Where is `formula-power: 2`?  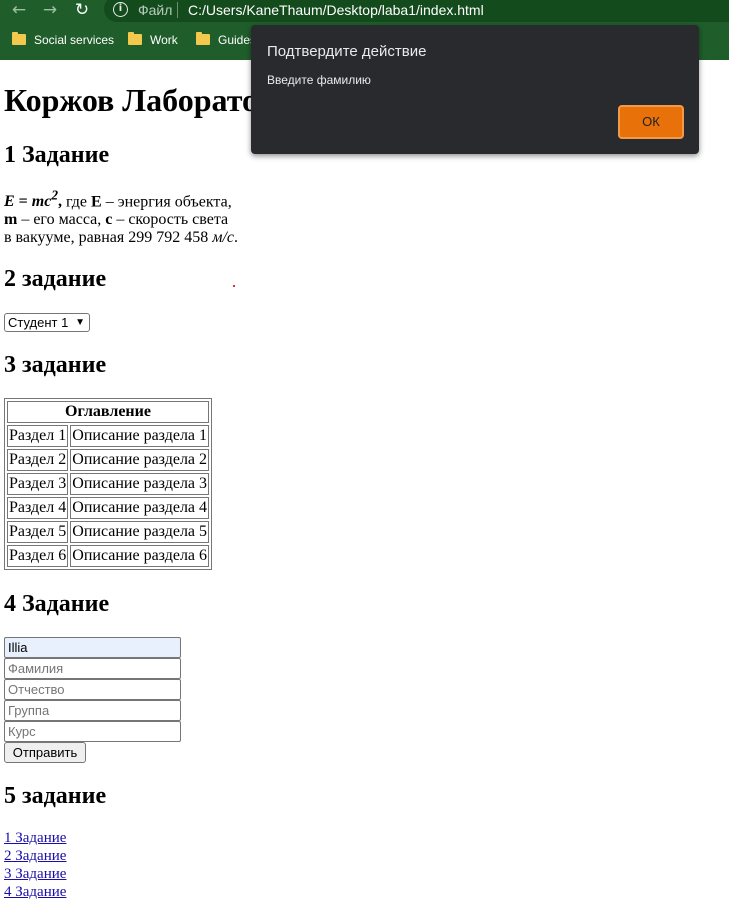 formula-power: 2 is located at coordinates (55, 195).